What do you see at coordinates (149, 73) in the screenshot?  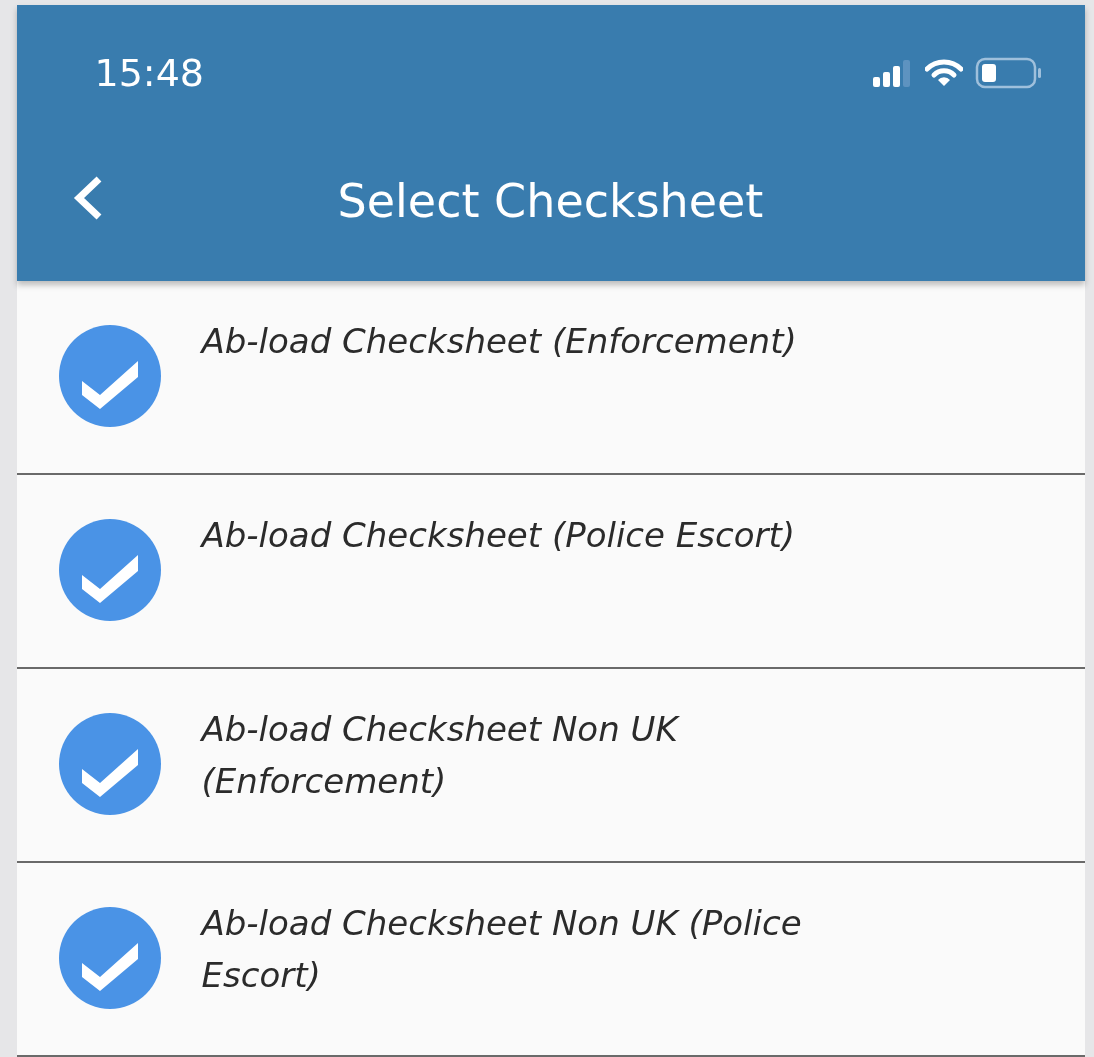 I see `status-time: 15:48` at bounding box center [149, 73].